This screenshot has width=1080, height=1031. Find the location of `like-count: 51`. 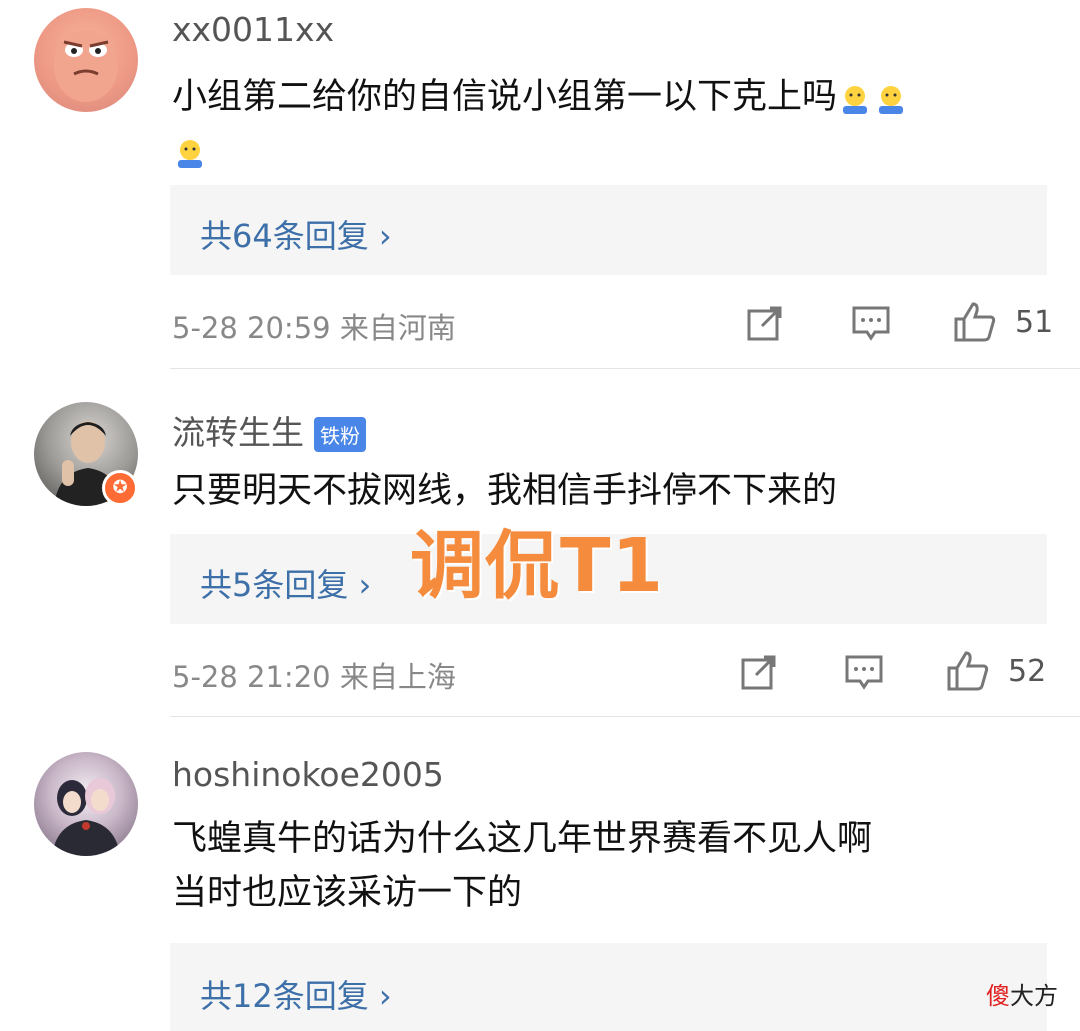

like-count: 51 is located at coordinates (1034, 322).